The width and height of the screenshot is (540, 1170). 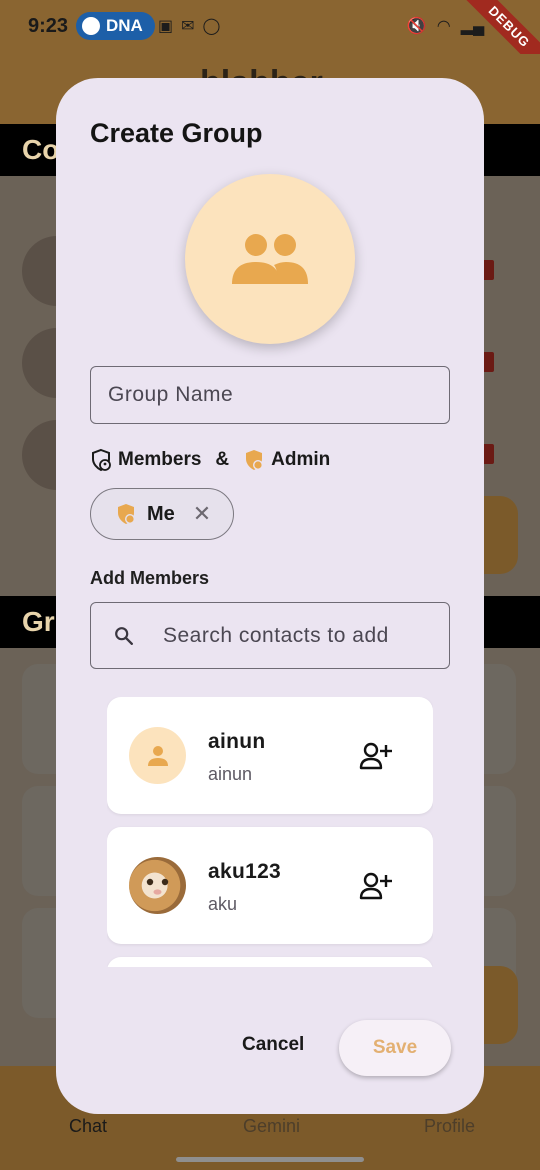 I want to click on group-avatar-picker, so click(x=270, y=259).